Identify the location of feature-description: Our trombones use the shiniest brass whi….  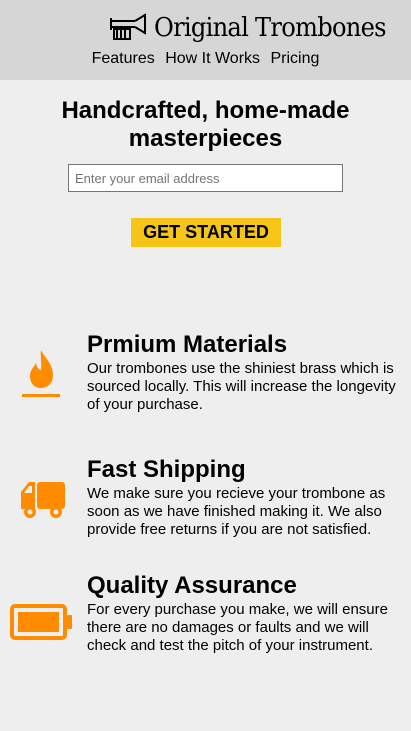
(241, 386).